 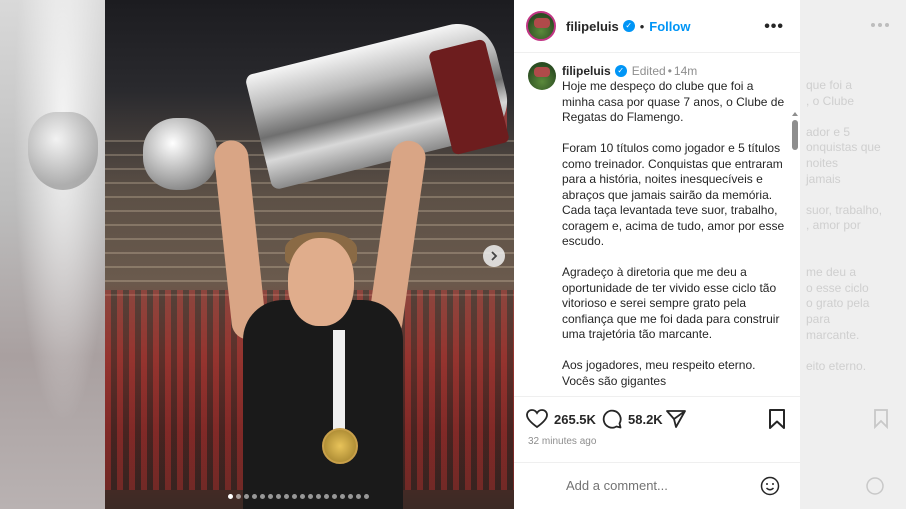 I want to click on heart-icon, so click(x=537, y=419).